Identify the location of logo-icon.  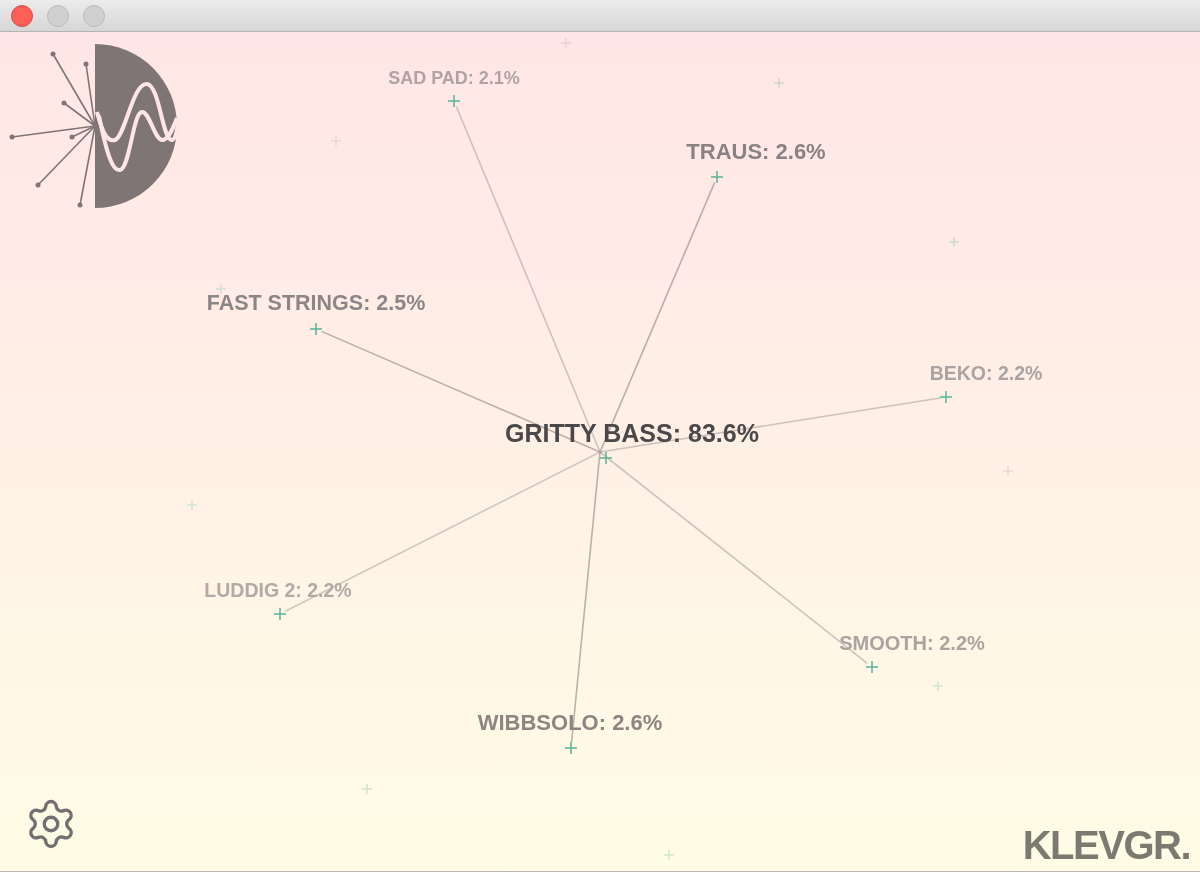
(94, 126).